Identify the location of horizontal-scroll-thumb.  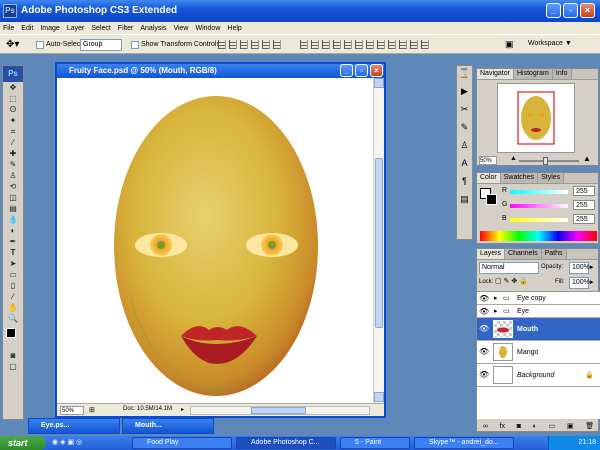
(278, 410).